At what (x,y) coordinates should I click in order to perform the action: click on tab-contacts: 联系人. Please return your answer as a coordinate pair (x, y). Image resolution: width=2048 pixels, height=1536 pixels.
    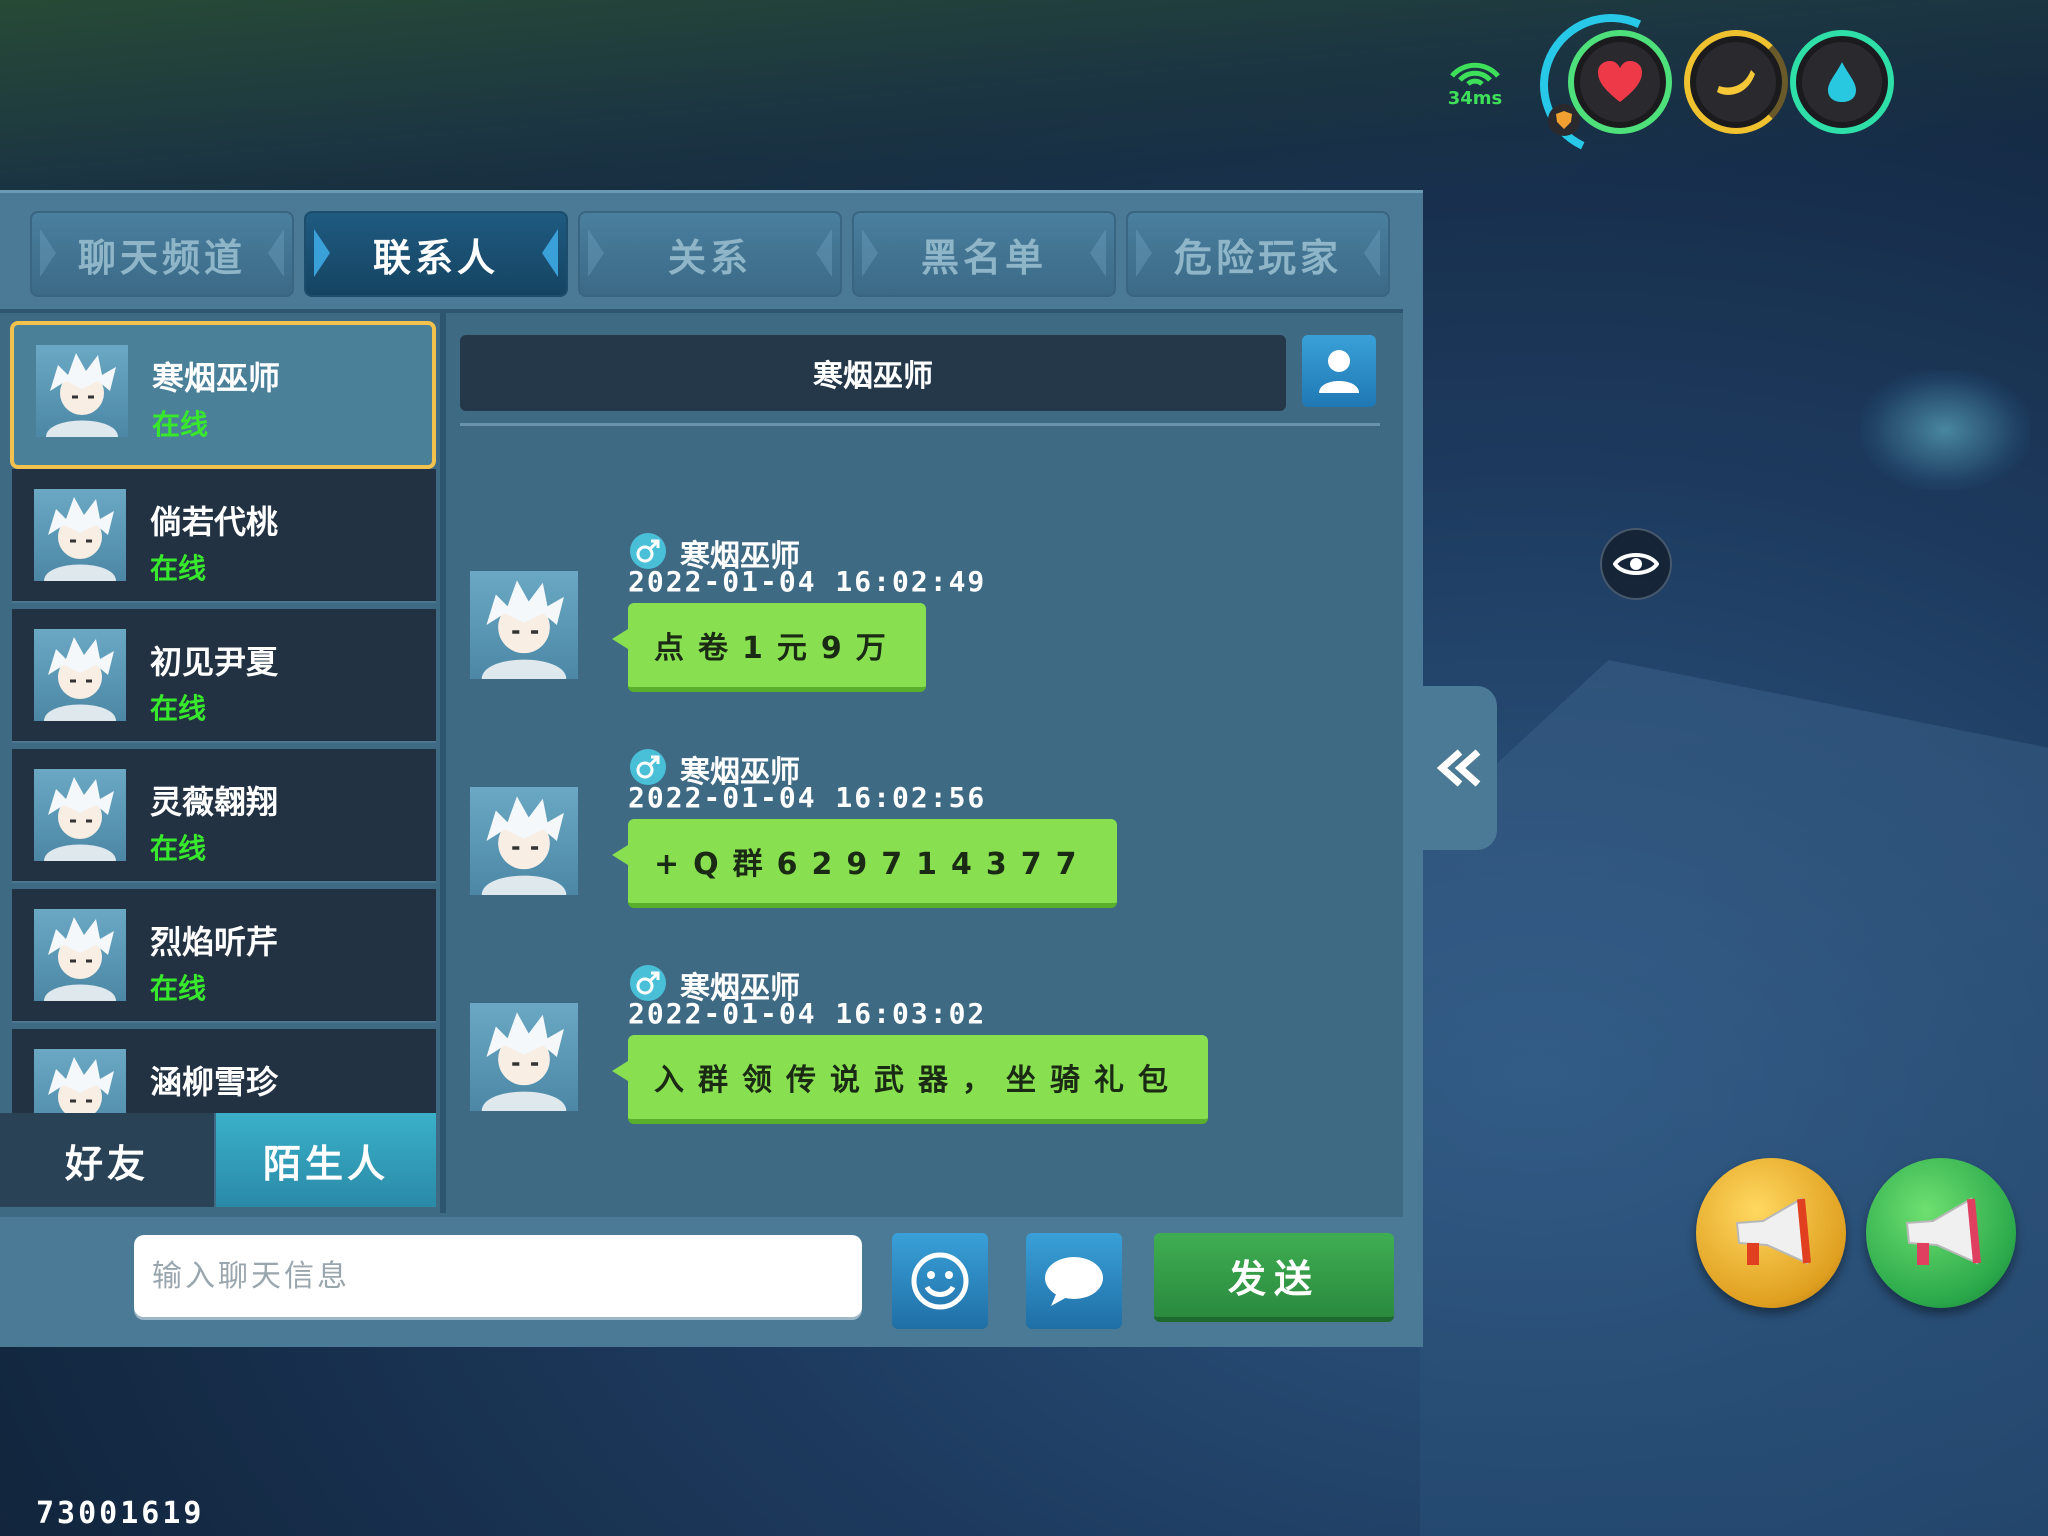
    Looking at the image, I should click on (436, 254).